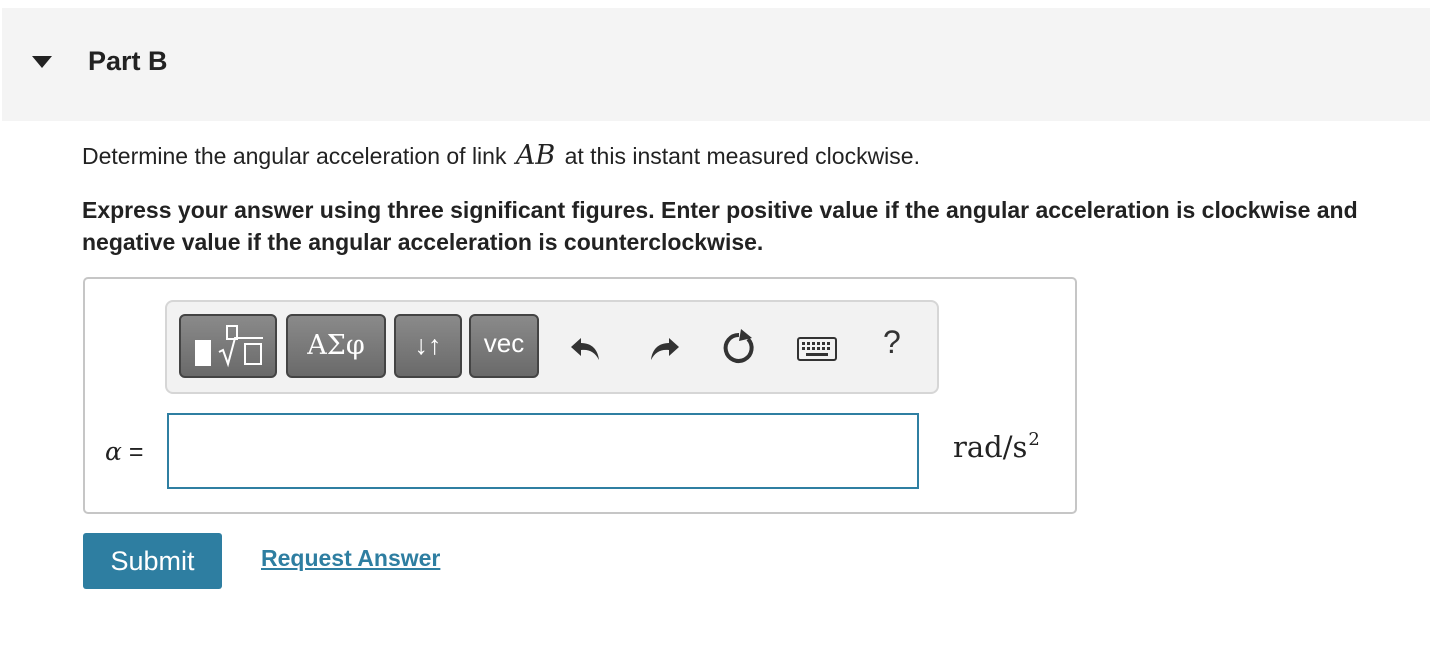 The image size is (1452, 646). I want to click on help-button: ?, so click(892, 342).